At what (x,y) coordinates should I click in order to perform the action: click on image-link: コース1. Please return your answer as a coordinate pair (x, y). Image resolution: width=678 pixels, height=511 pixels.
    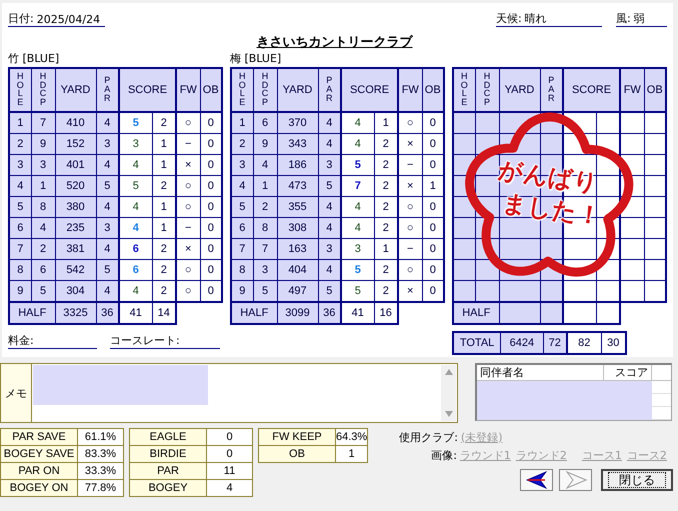
    Looking at the image, I should click on (602, 455).